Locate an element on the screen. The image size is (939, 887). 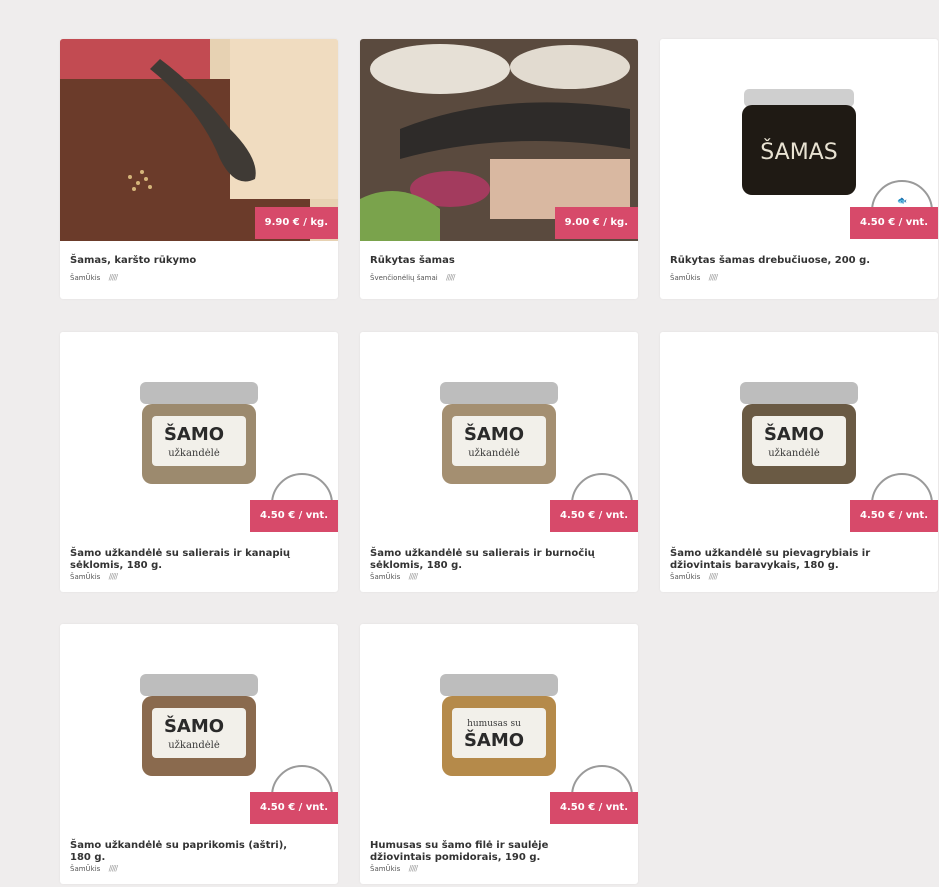
jar-image: ŠAMAS is located at coordinates (799, 142).